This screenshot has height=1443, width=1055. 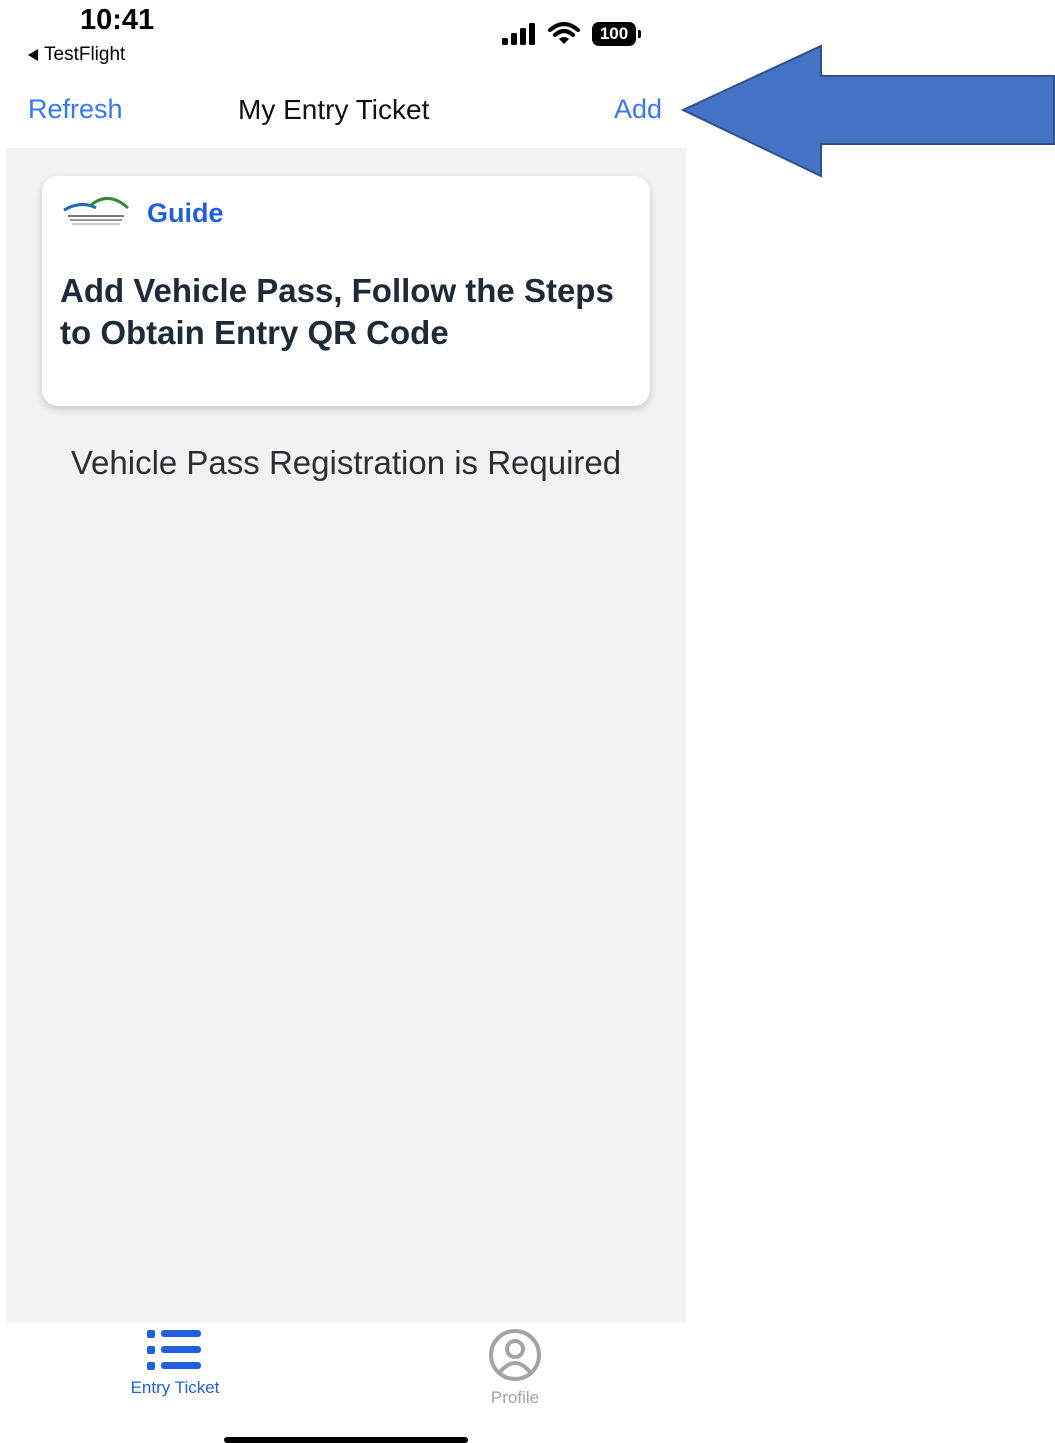 I want to click on cellular-signal-icon, so click(x=518, y=34).